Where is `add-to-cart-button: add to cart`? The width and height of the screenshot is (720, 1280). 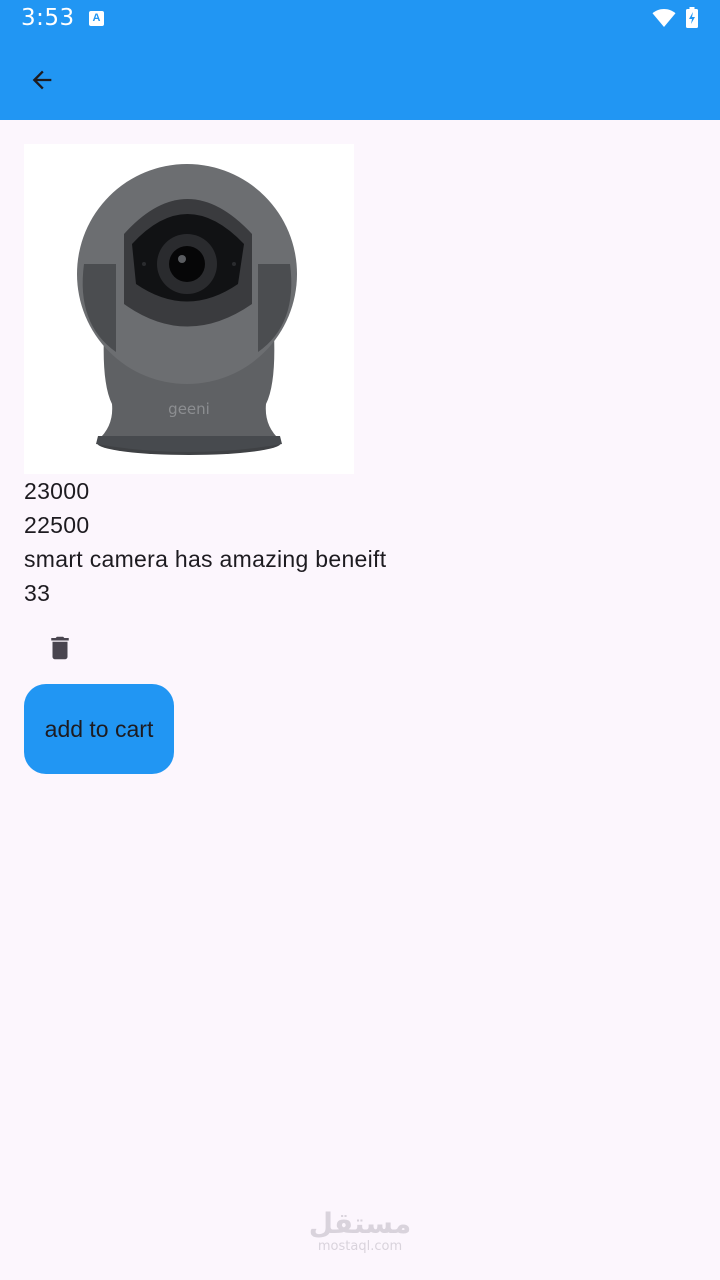
add-to-cart-button: add to cart is located at coordinates (99, 729).